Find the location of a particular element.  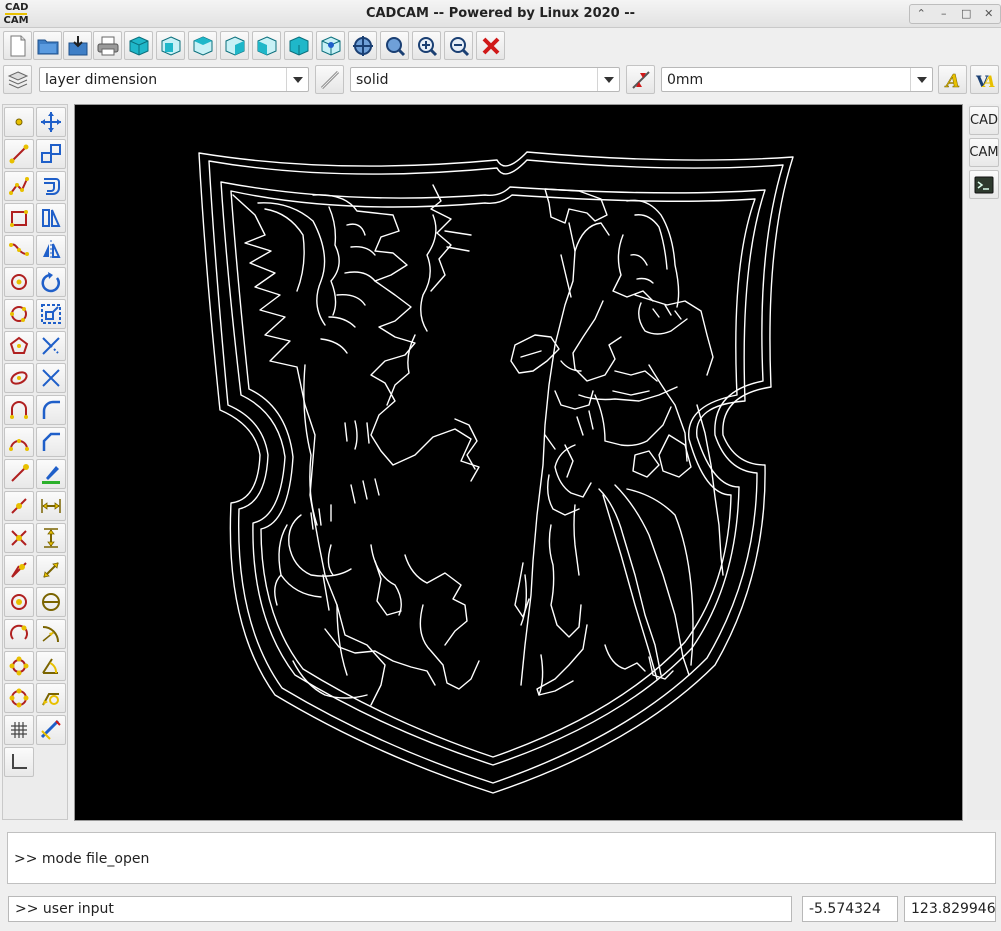

tool-snap-endpoint is located at coordinates (19, 474).